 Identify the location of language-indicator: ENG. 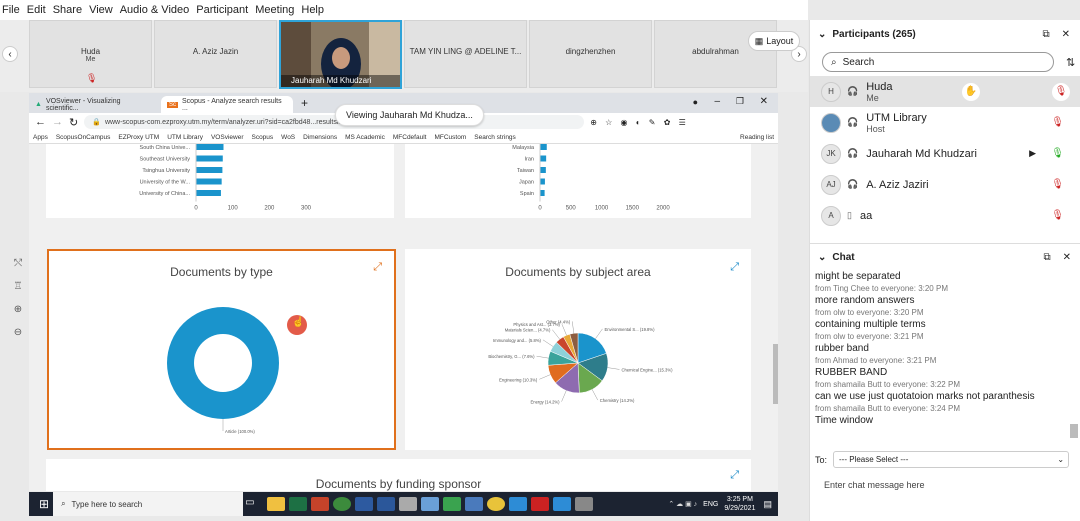
(710, 504).